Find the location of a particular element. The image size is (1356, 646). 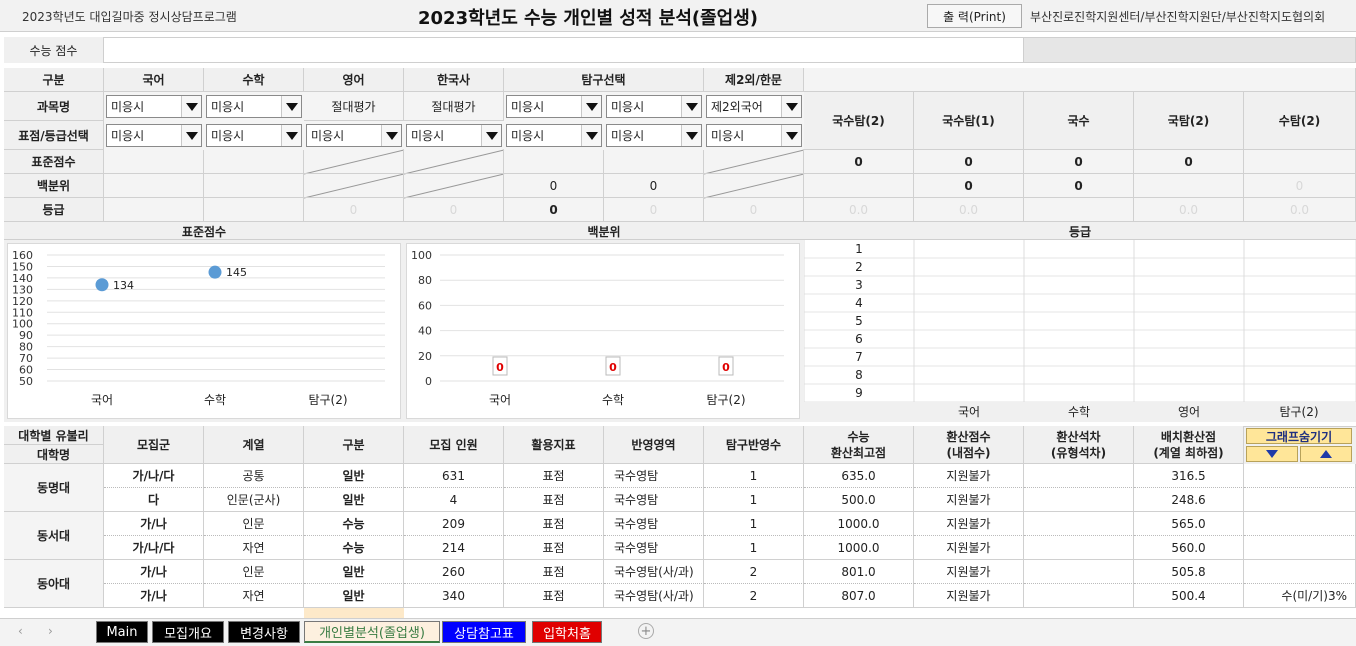

pct-y-tick: 0 is located at coordinates (428, 381).